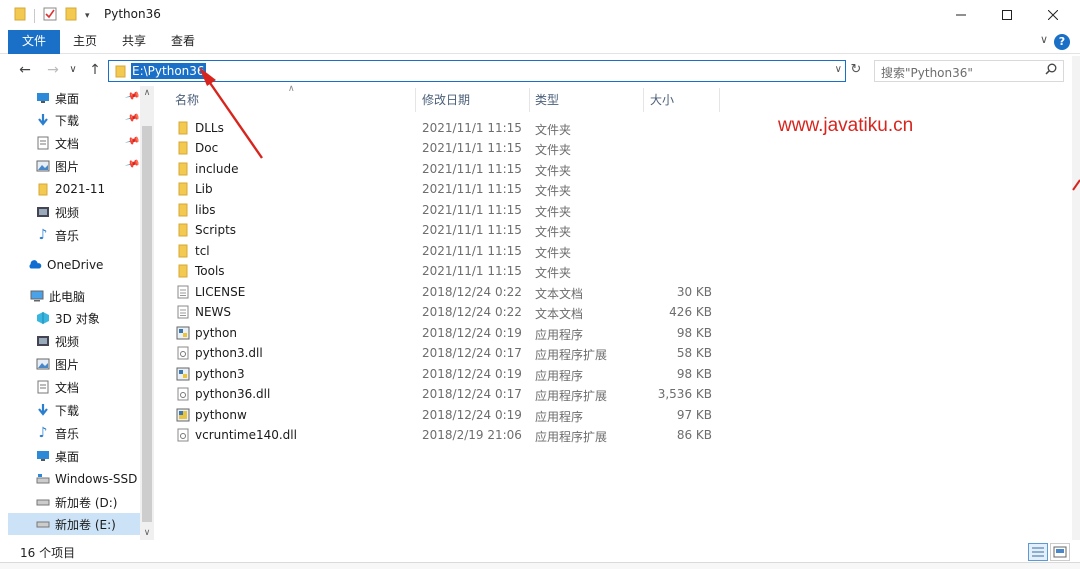 Image resolution: width=1080 pixels, height=569 pixels. What do you see at coordinates (74, 120) in the screenshot?
I see `sidebar-item-downloads: 下载` at bounding box center [74, 120].